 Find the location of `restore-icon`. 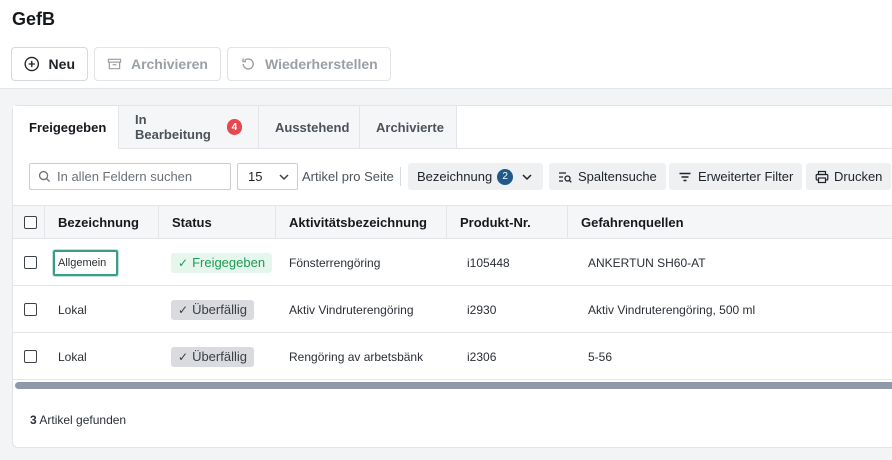

restore-icon is located at coordinates (248, 64).